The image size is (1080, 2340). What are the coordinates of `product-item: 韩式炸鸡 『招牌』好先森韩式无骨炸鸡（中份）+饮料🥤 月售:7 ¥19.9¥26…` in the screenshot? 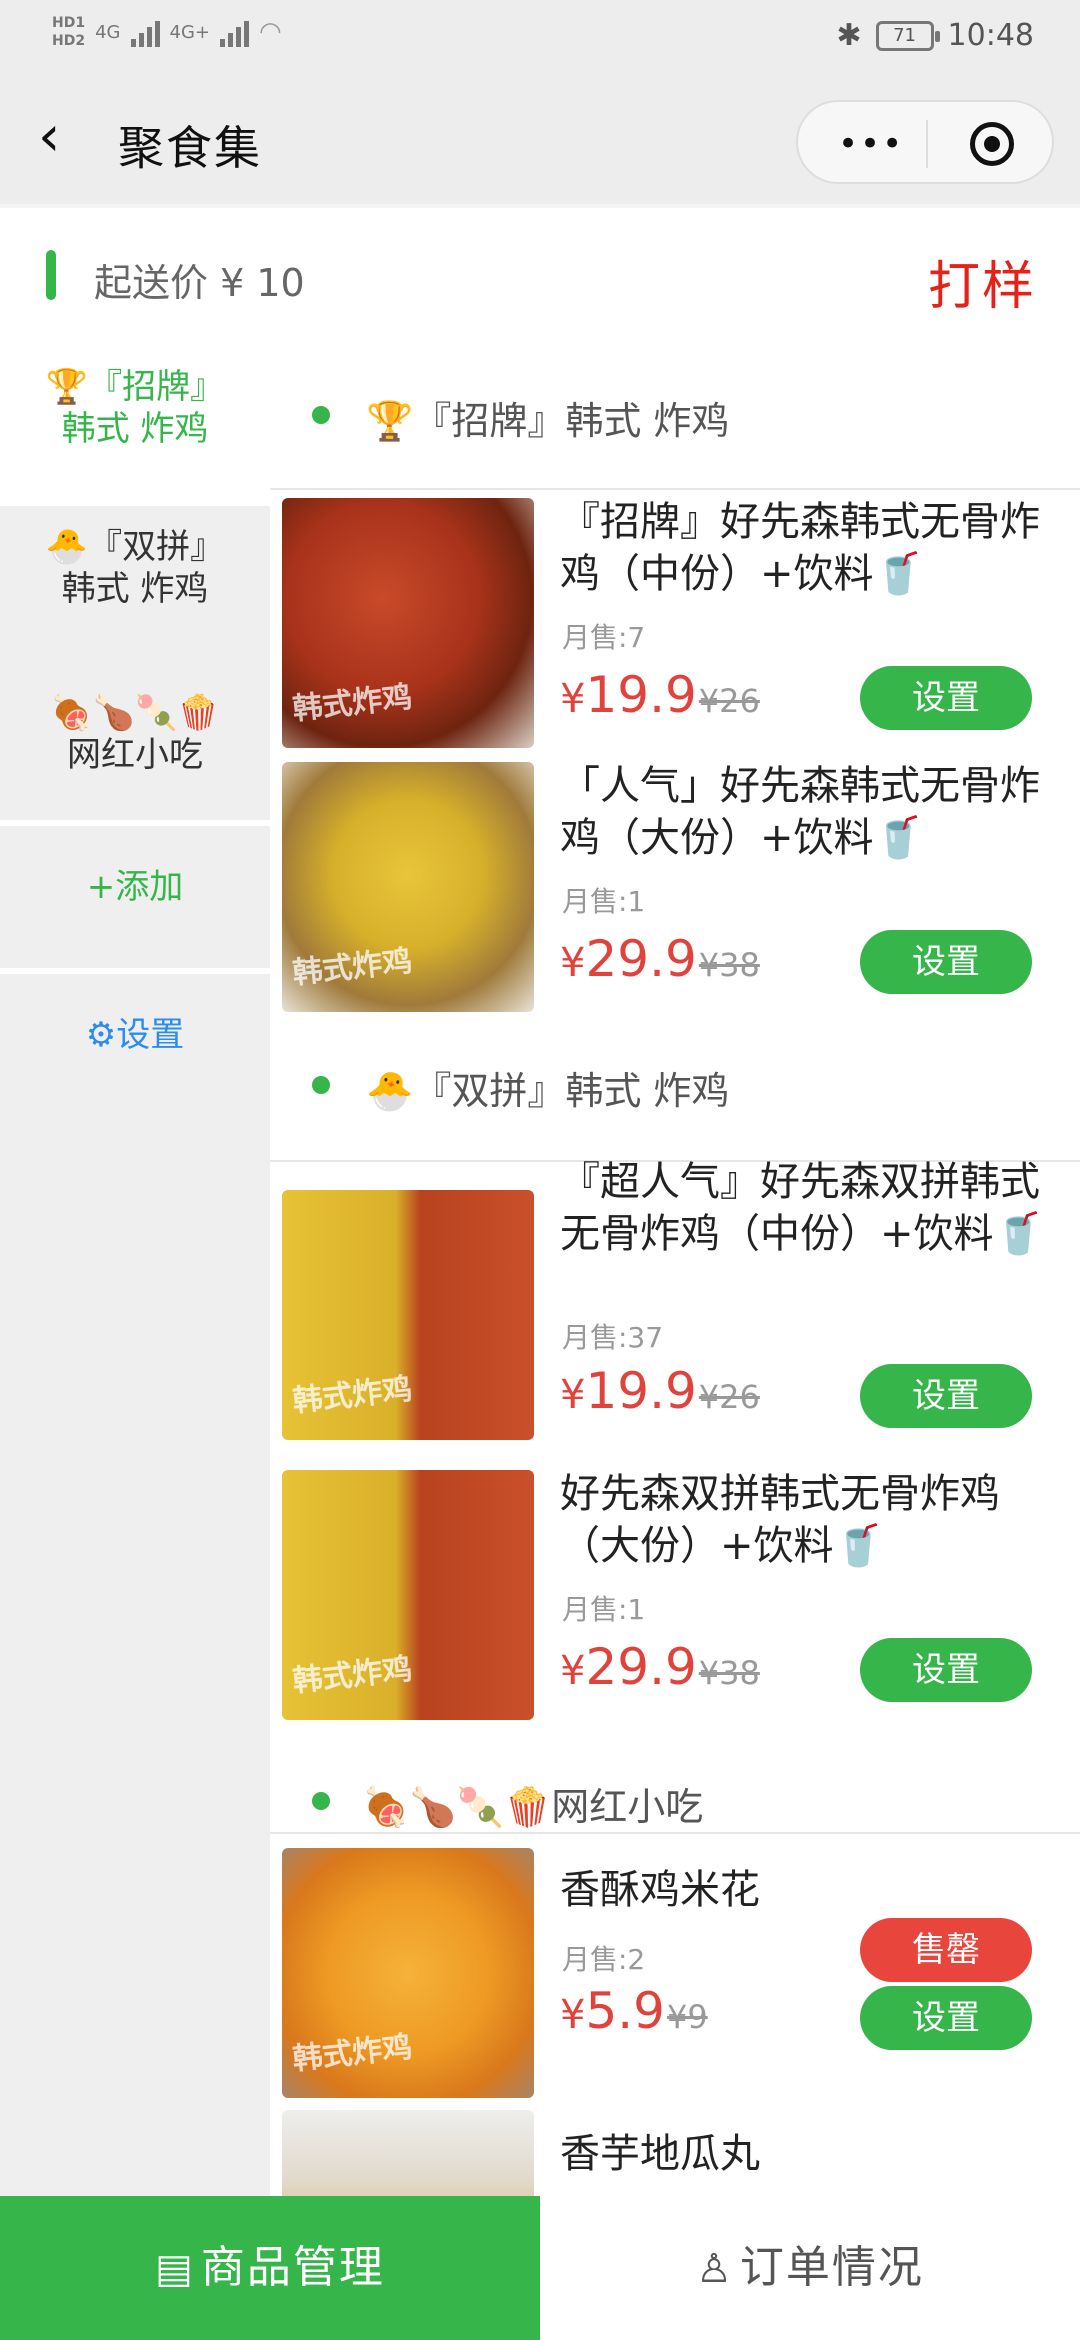 It's located at (675, 621).